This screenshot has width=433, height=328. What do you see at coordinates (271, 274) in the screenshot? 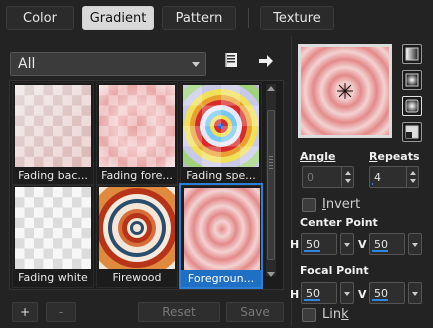
I see `scroll-down-icon` at bounding box center [271, 274].